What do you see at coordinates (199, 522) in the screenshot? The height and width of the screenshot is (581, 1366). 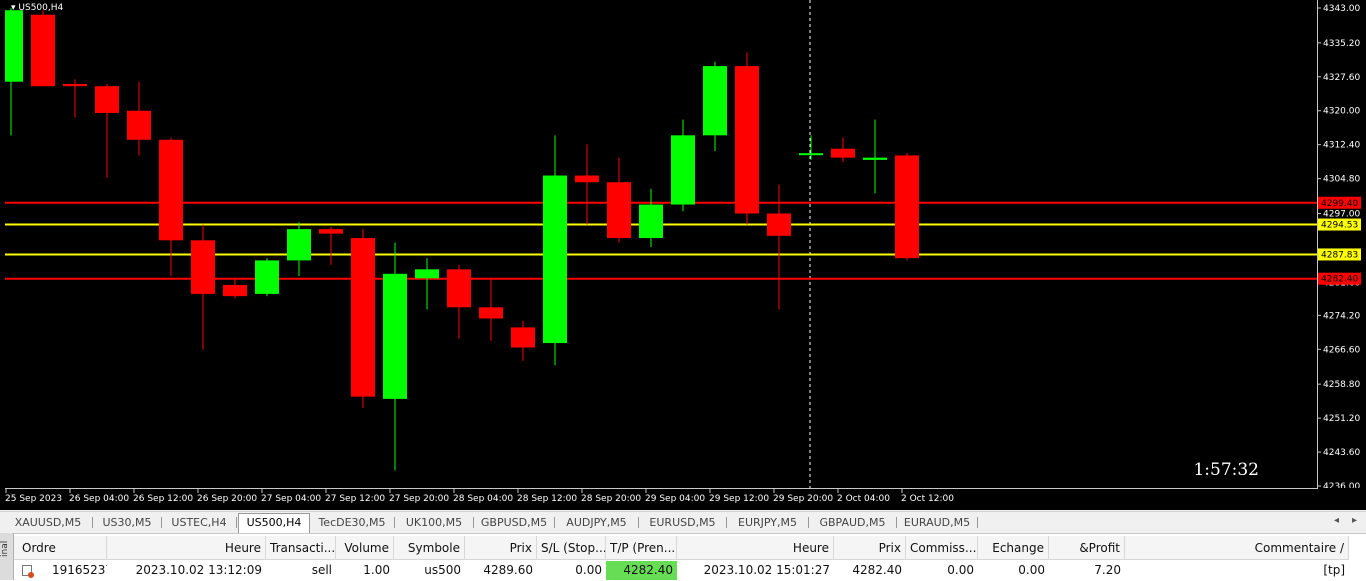 I see `chart-tab: USTEC,H4` at bounding box center [199, 522].